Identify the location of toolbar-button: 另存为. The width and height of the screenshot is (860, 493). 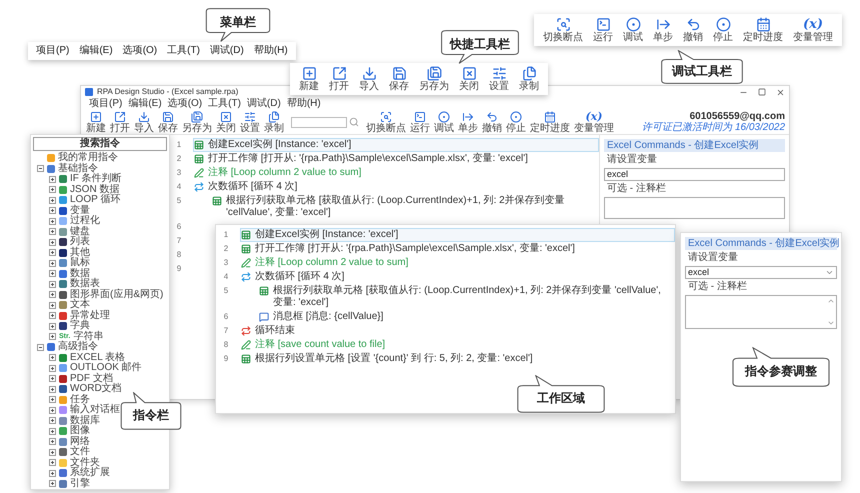
(197, 122).